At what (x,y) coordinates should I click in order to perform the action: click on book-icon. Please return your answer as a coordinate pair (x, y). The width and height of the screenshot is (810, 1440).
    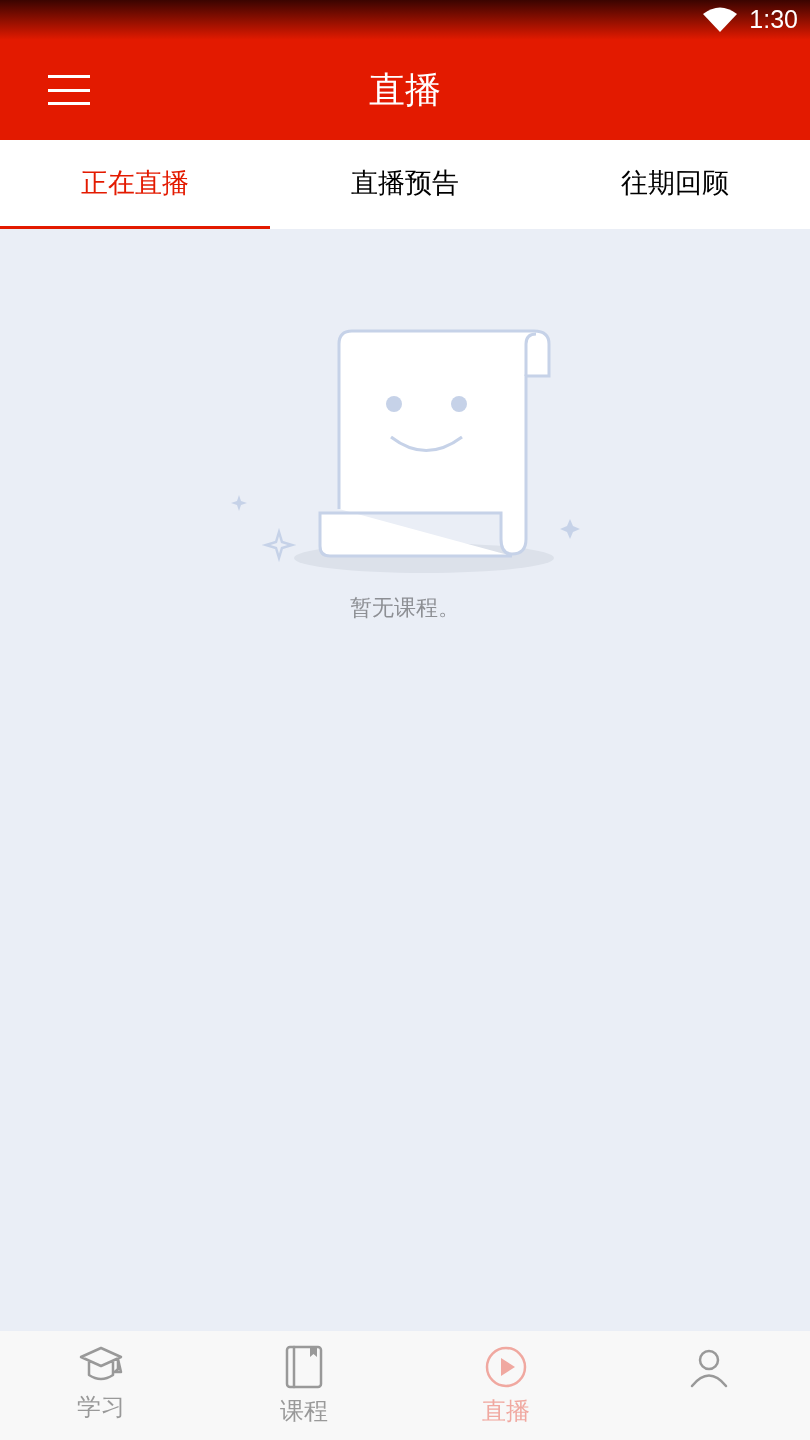
    Looking at the image, I should click on (303, 1367).